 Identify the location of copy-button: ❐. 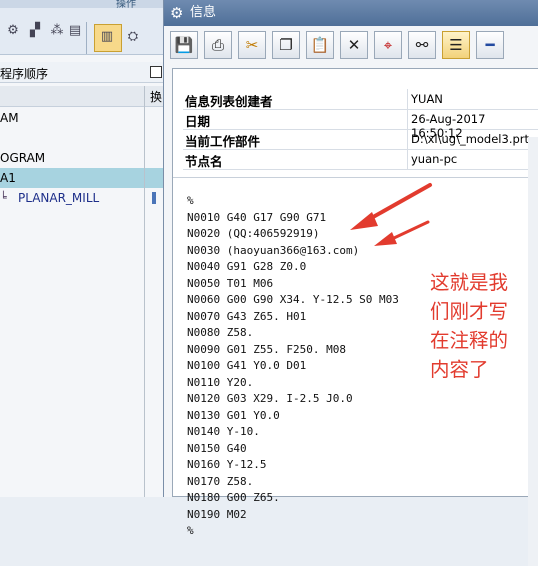
(286, 45).